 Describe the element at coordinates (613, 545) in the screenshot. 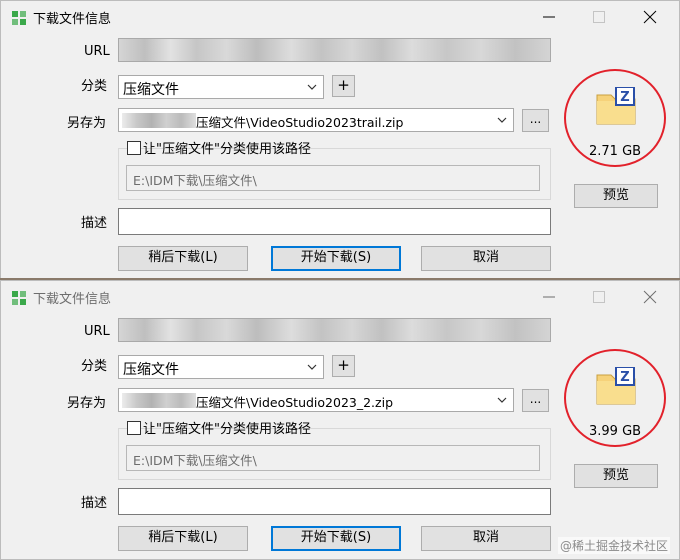

I see `watermark: @稀土掘金技术社区` at that location.